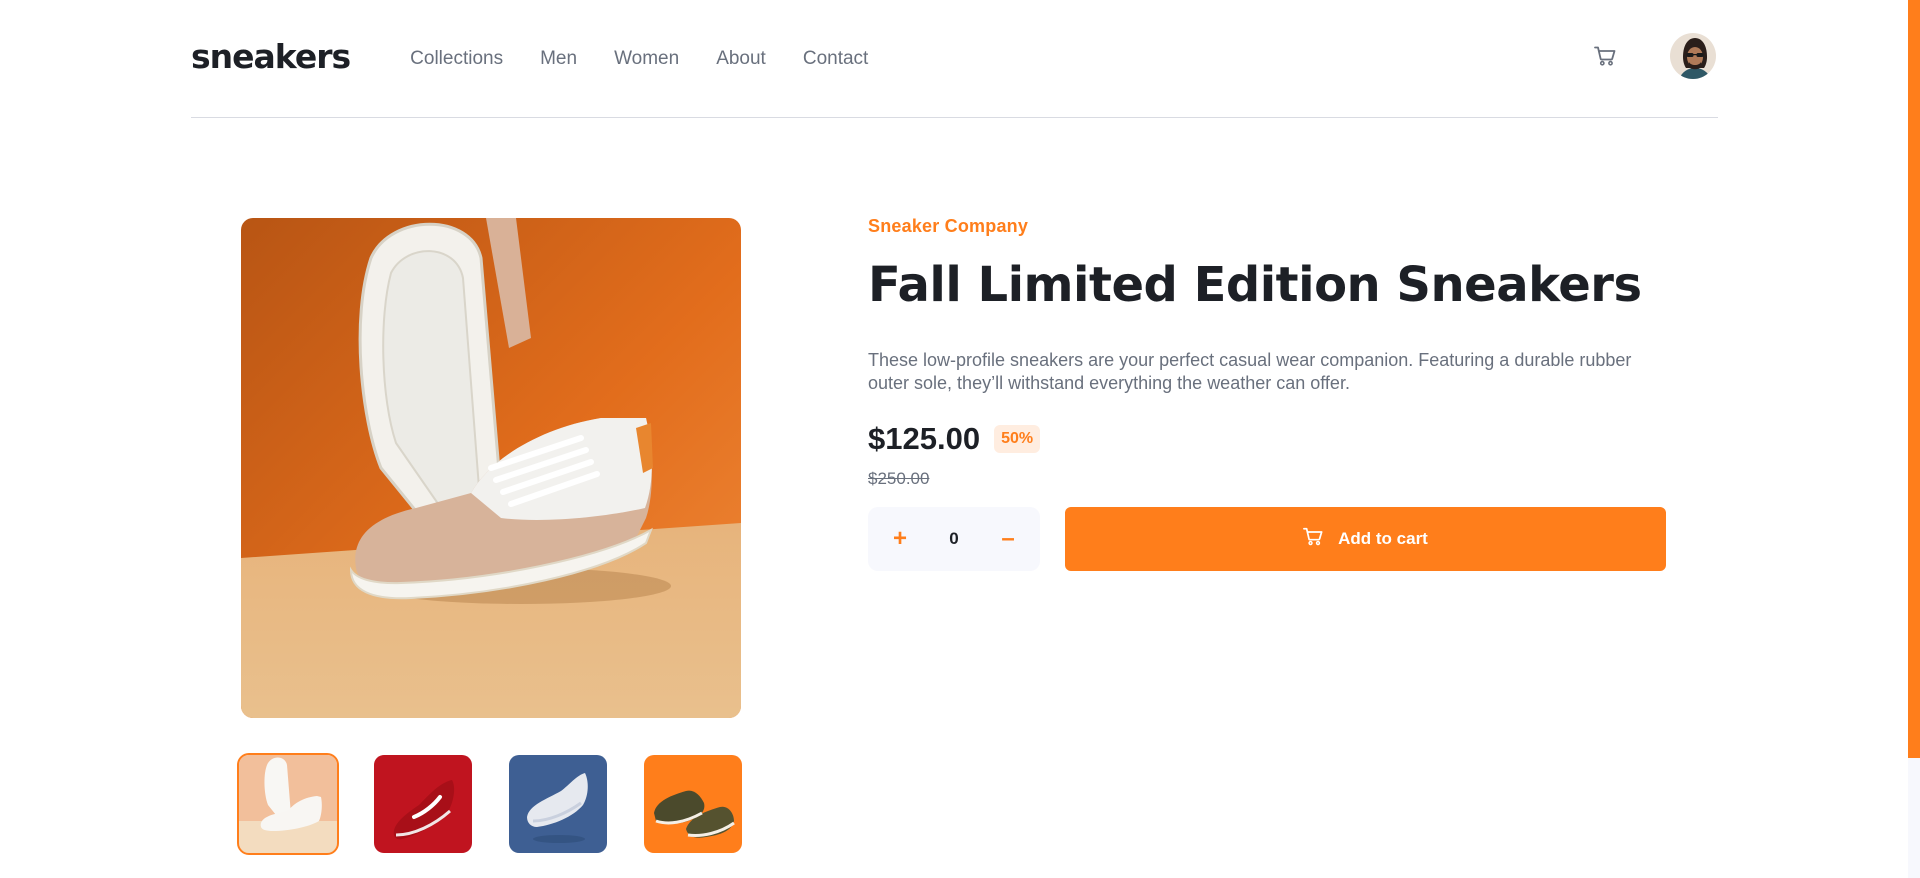 Image resolution: width=1920 pixels, height=878 pixels. Describe the element at coordinates (948, 226) in the screenshot. I see `company-label: Sneaker Company` at that location.